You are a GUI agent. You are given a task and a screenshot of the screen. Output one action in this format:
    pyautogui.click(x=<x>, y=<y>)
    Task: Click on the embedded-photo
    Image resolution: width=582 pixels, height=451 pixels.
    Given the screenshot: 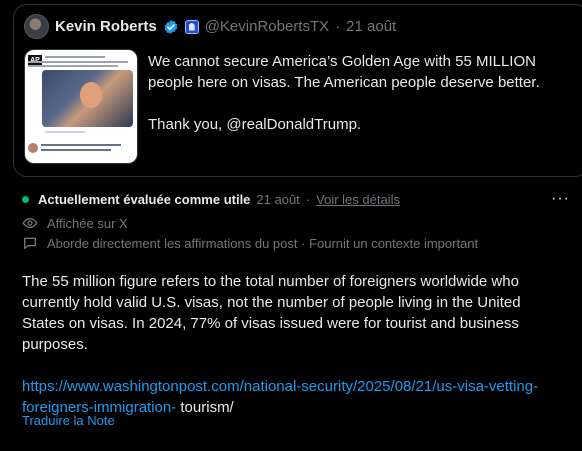 What is the action you would take?
    pyautogui.click(x=87, y=98)
    